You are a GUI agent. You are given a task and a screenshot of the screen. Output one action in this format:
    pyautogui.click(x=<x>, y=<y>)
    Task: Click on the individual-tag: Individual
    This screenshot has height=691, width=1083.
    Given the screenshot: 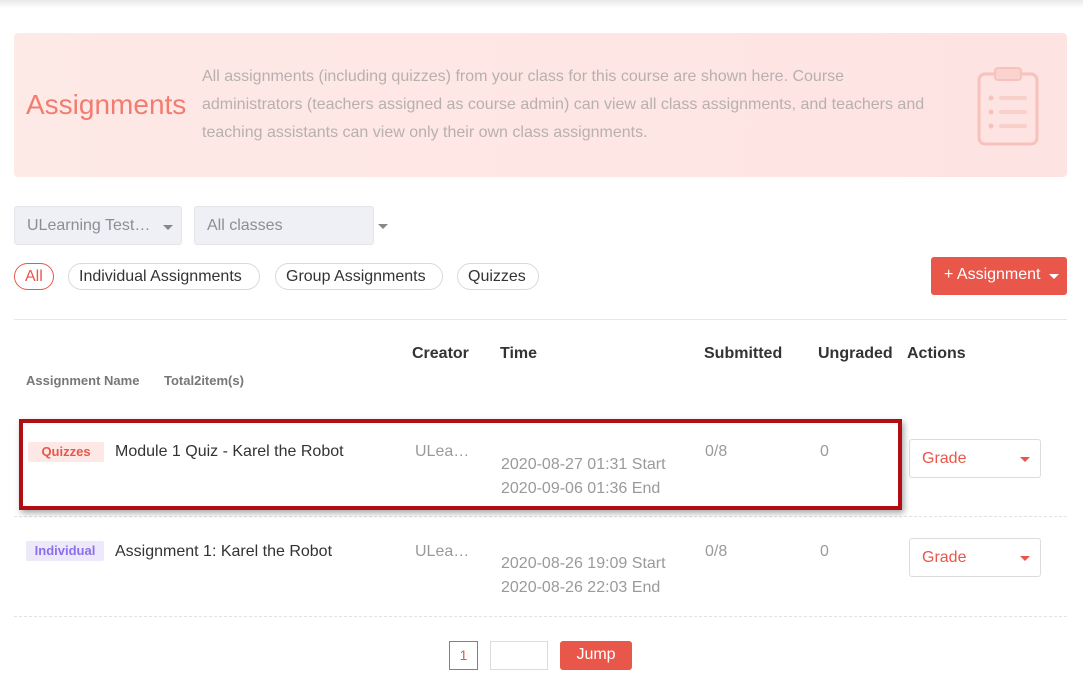 What is the action you would take?
    pyautogui.click(x=65, y=551)
    